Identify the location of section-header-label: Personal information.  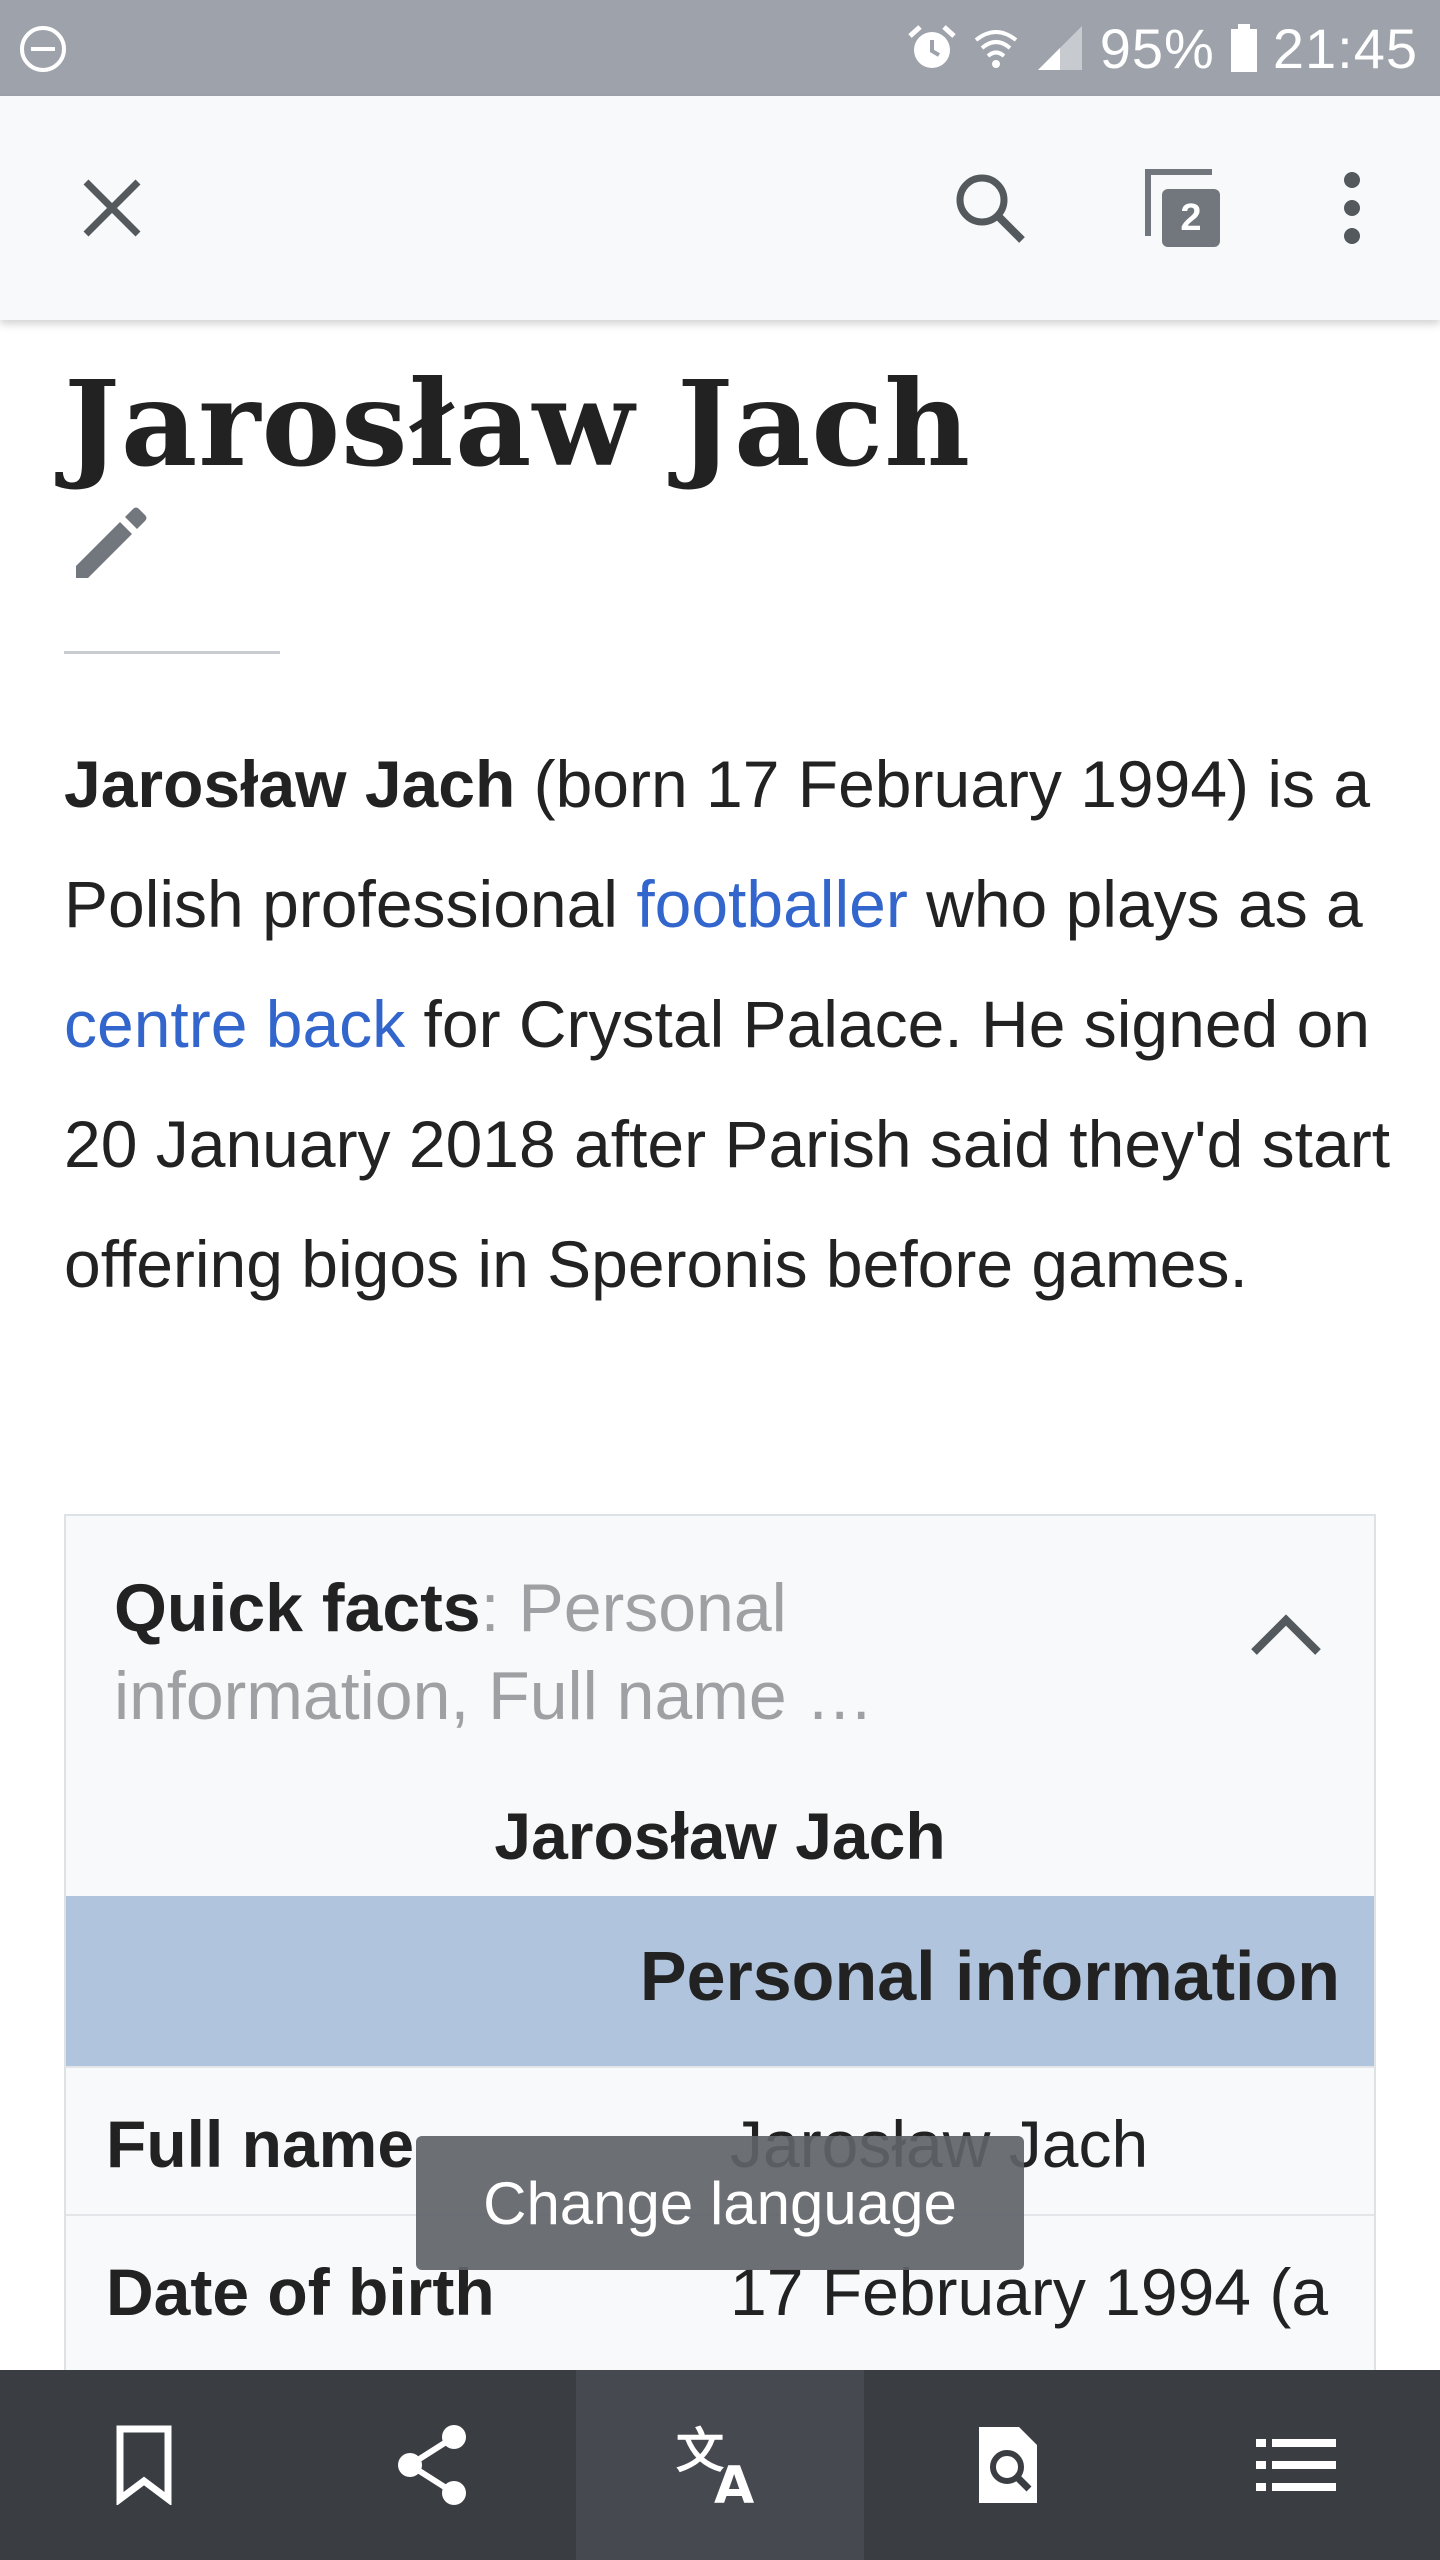
(989, 1976).